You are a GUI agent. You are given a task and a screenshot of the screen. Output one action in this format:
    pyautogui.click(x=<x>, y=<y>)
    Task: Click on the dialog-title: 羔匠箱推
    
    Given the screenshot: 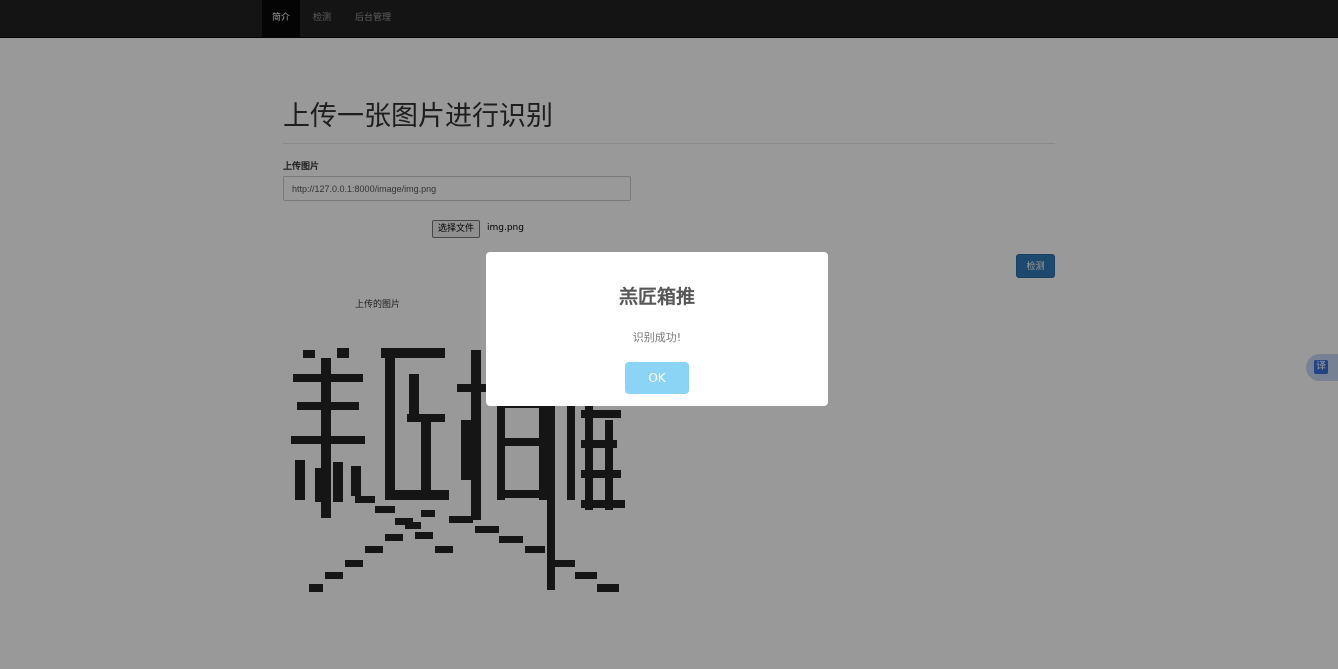 What is the action you would take?
    pyautogui.click(x=656, y=297)
    